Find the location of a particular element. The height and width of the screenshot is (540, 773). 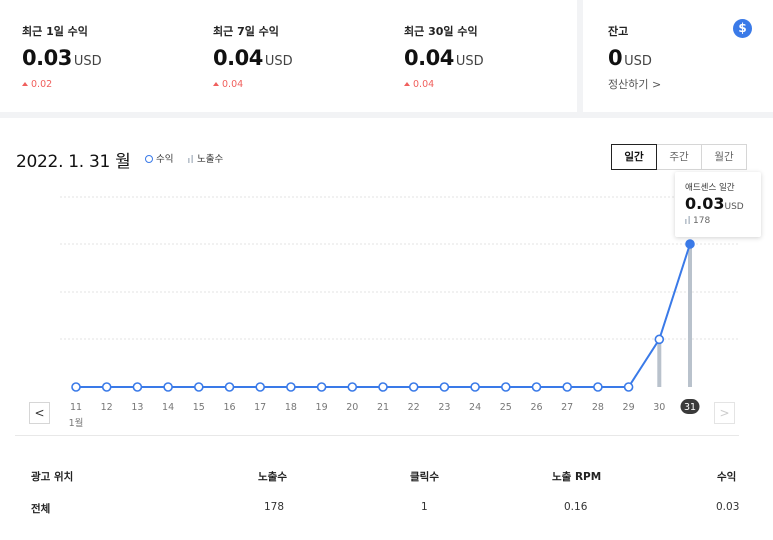

table-cell-impressions: 178 is located at coordinates (274, 507).